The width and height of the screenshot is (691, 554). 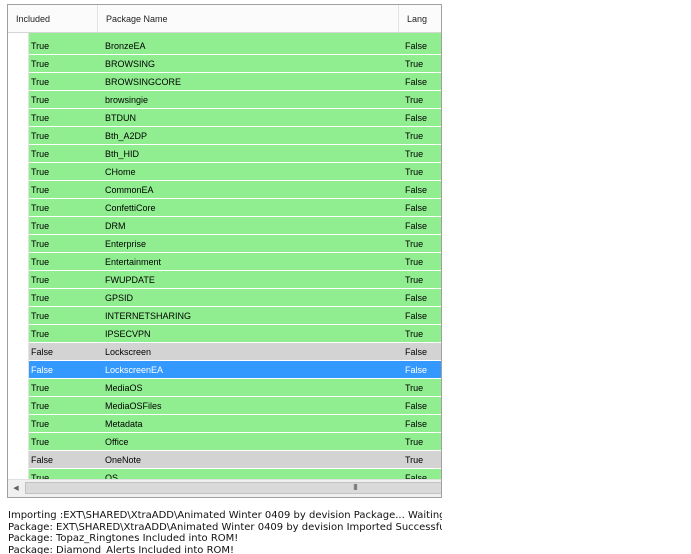 What do you see at coordinates (116, 442) in the screenshot?
I see `cell-package-name: Office` at bounding box center [116, 442].